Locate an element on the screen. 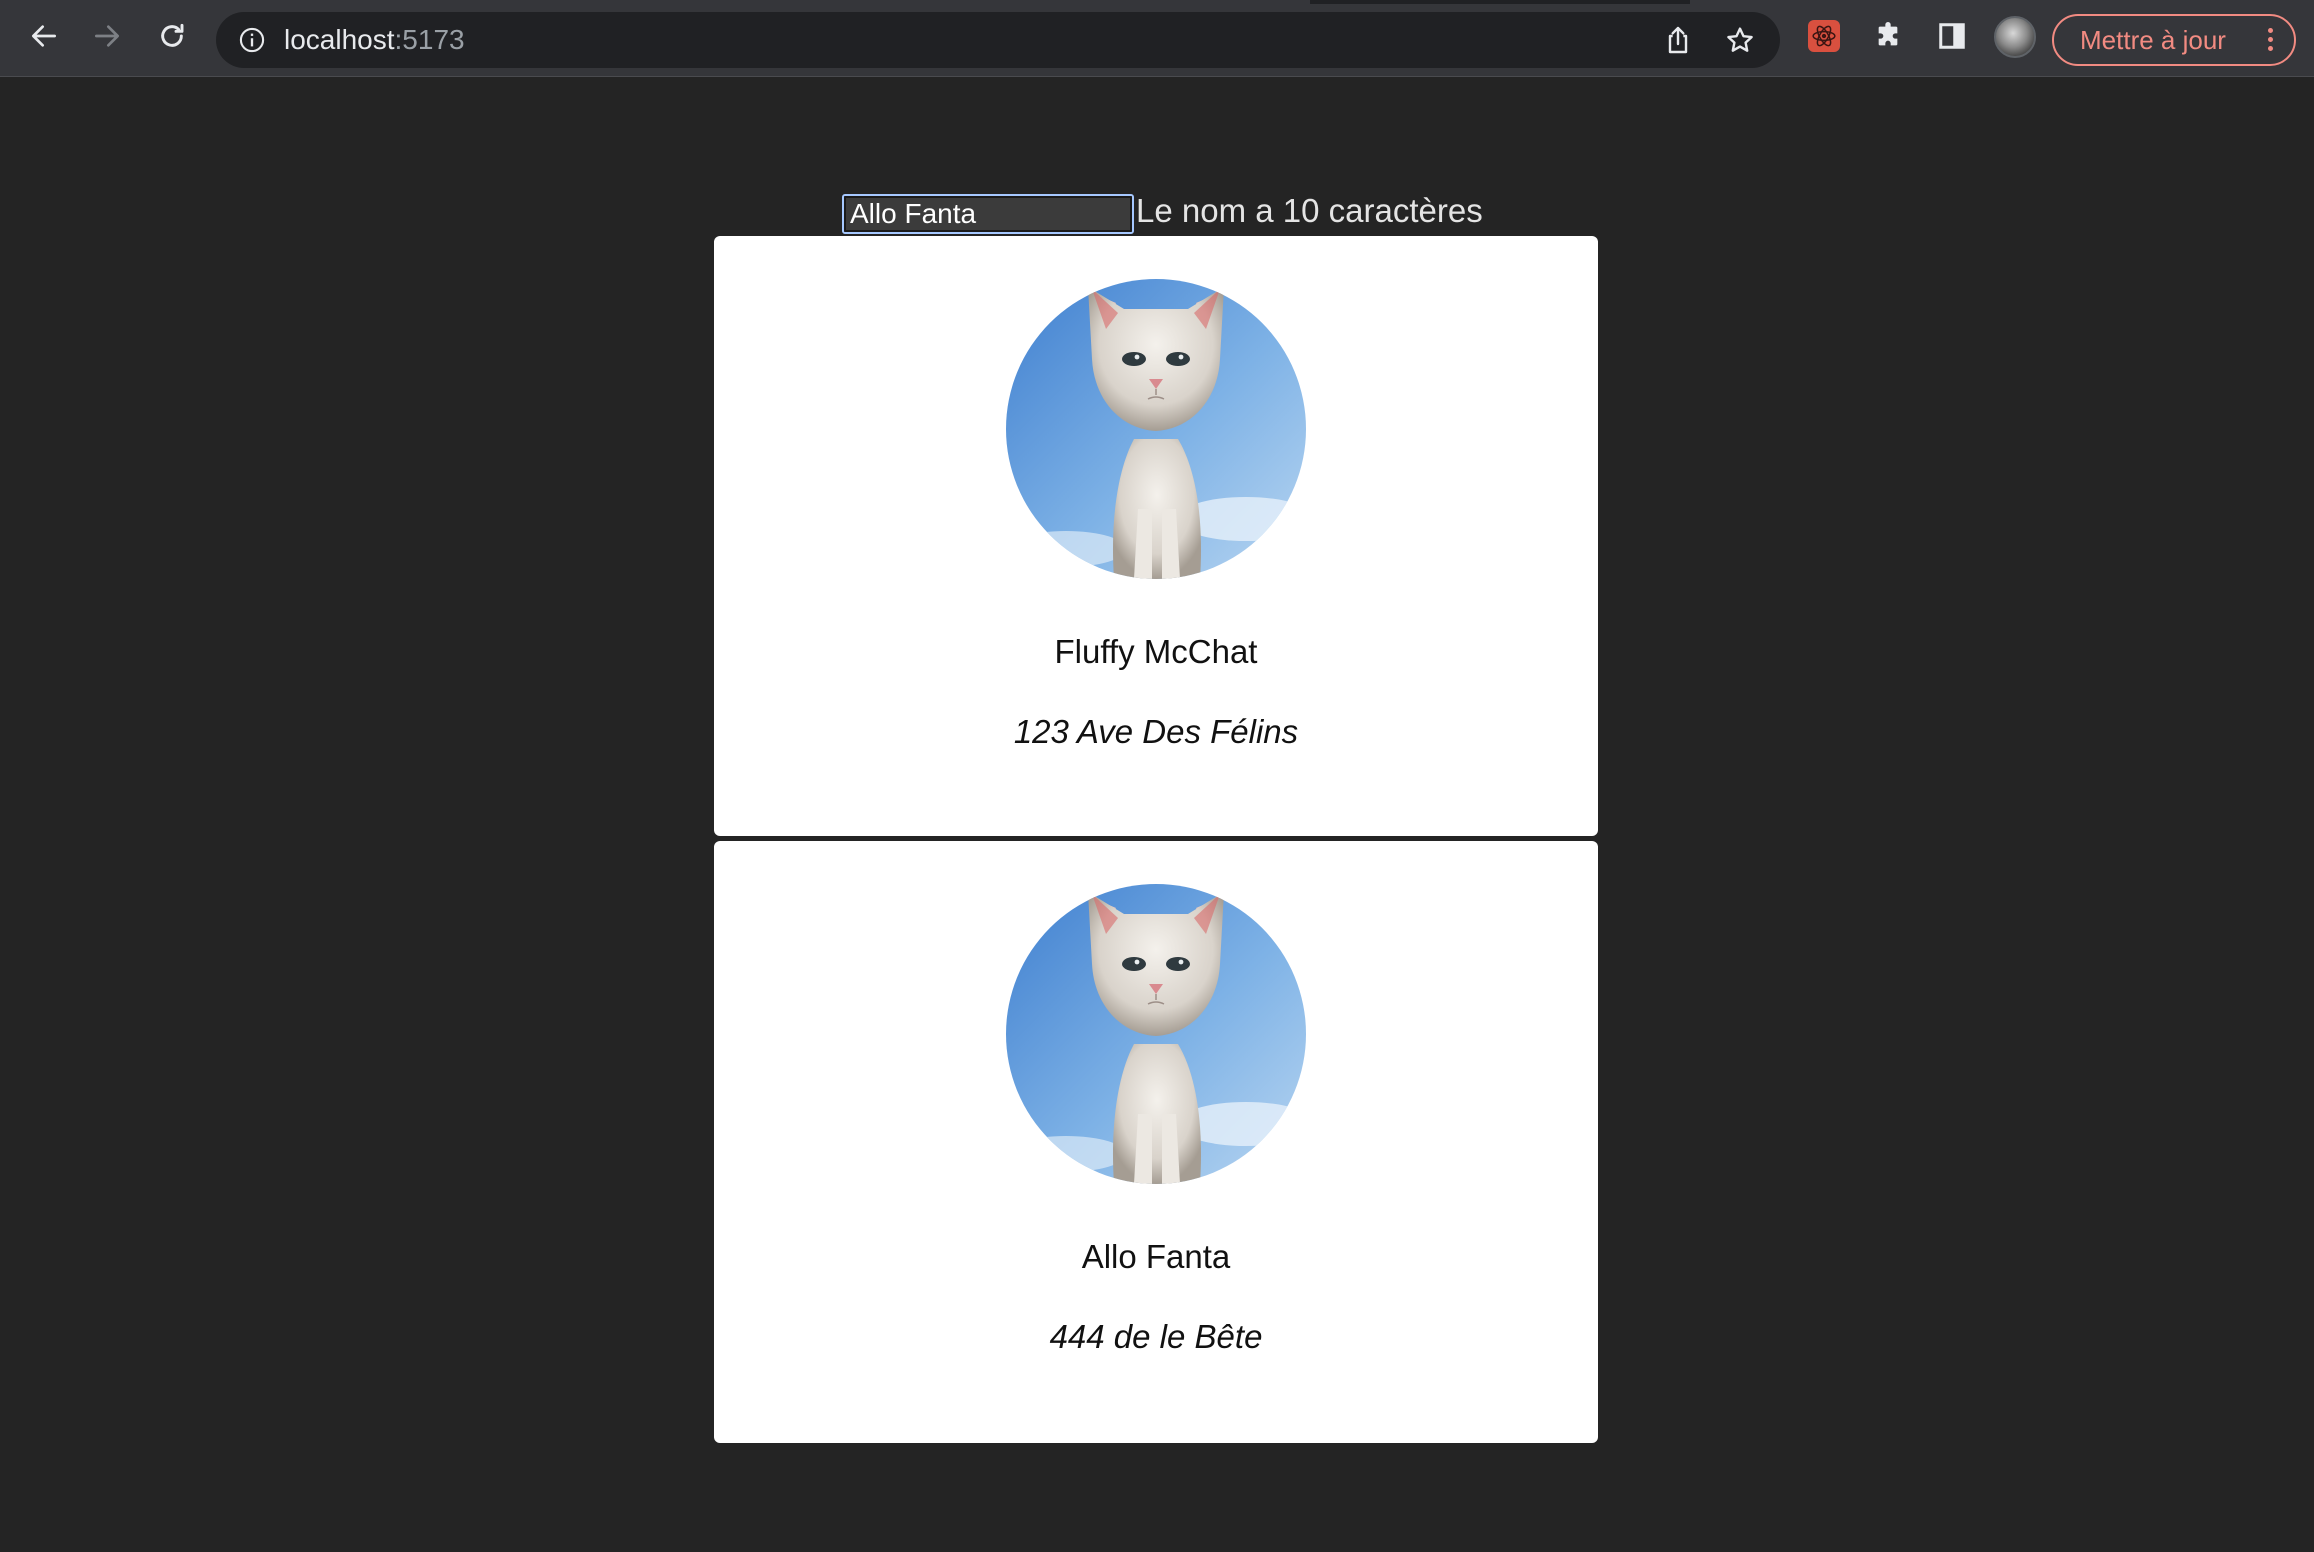 The width and height of the screenshot is (2314, 1552). side-panel-icon is located at coordinates (1952, 36).